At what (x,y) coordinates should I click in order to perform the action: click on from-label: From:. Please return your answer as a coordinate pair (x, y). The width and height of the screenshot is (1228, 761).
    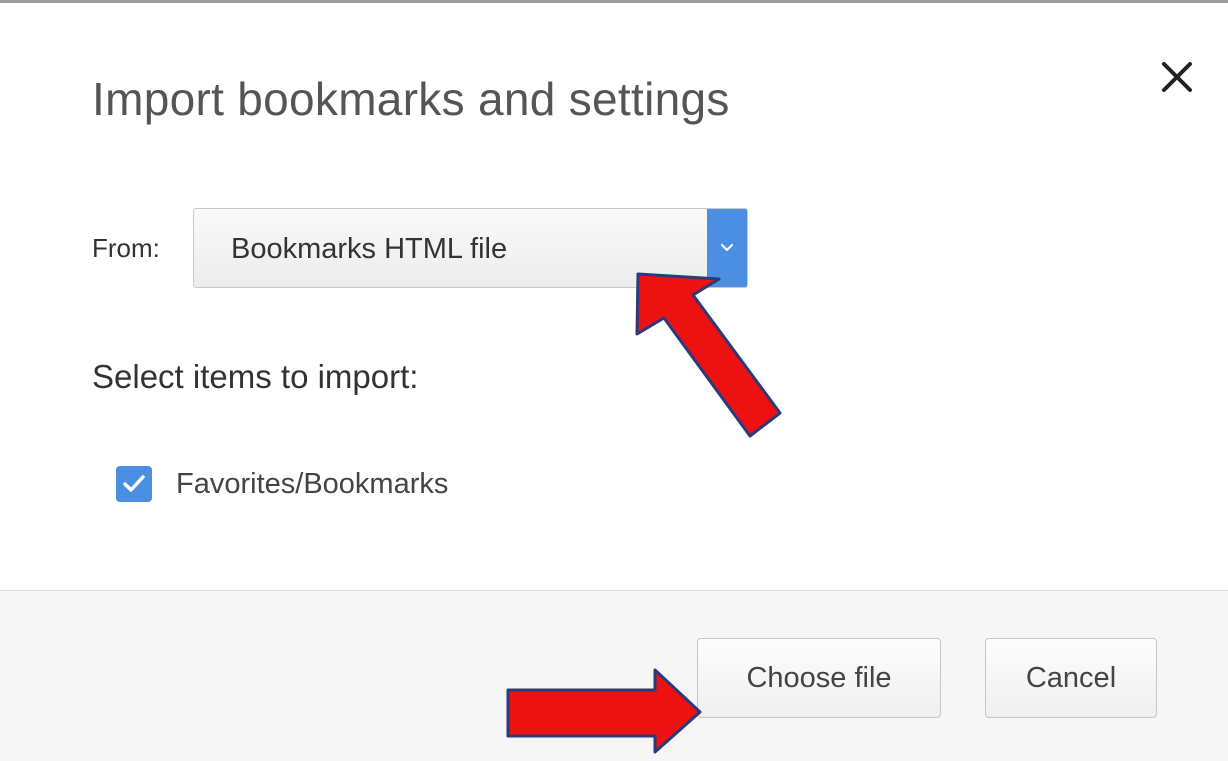
    Looking at the image, I should click on (126, 248).